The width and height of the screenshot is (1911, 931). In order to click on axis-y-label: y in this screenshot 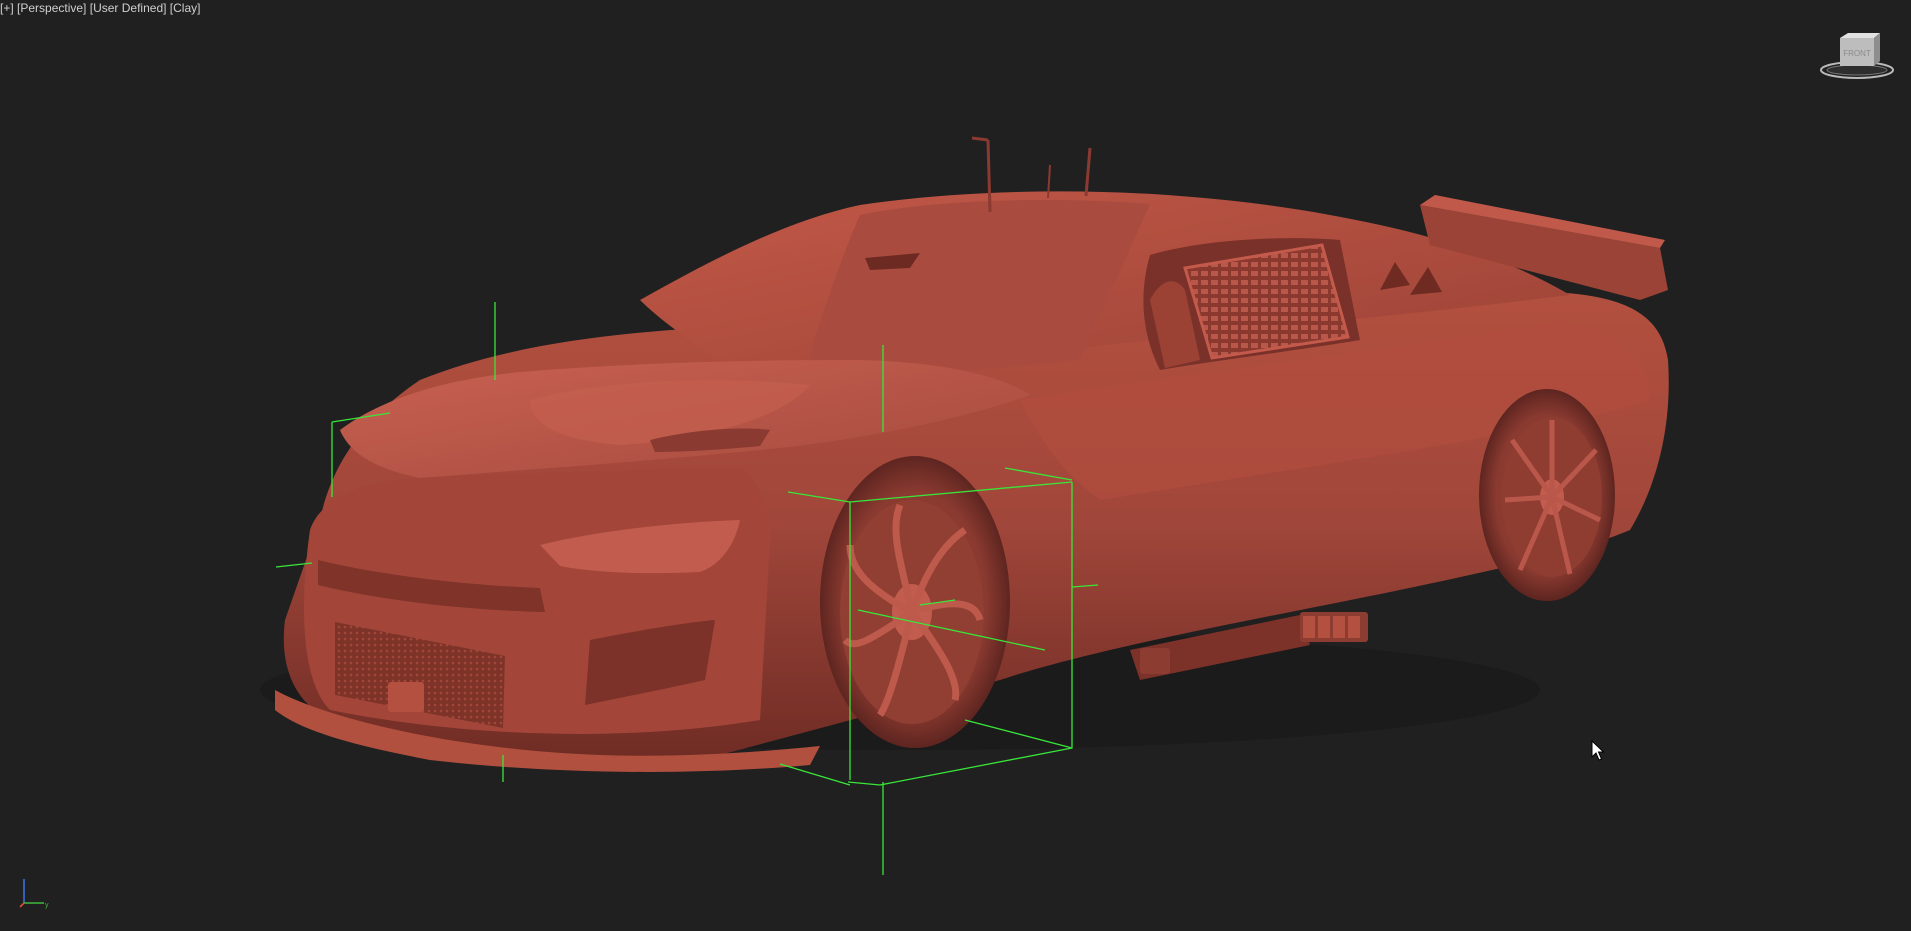, I will do `click(47, 905)`.